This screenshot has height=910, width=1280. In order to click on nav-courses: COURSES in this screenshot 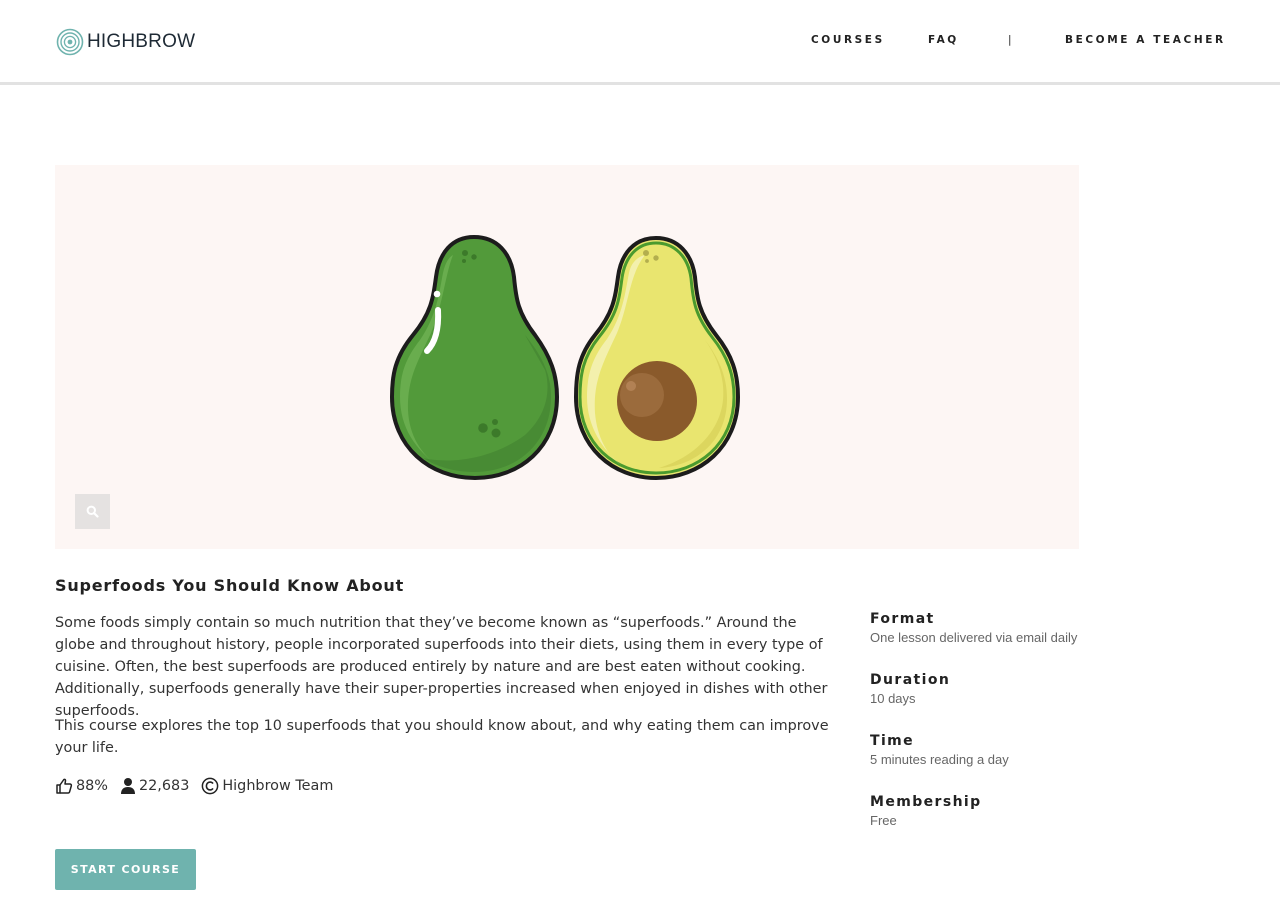, I will do `click(848, 40)`.